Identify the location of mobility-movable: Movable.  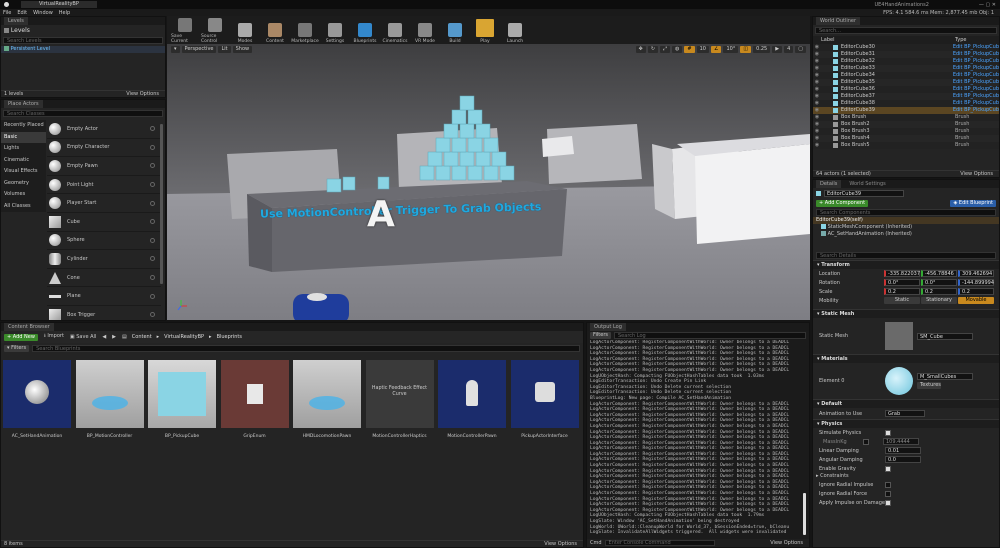
(976, 300).